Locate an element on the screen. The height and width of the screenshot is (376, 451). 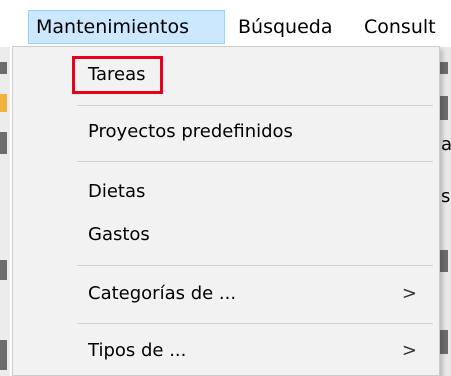
menu-item-dietas: Dietas is located at coordinates (226, 192).